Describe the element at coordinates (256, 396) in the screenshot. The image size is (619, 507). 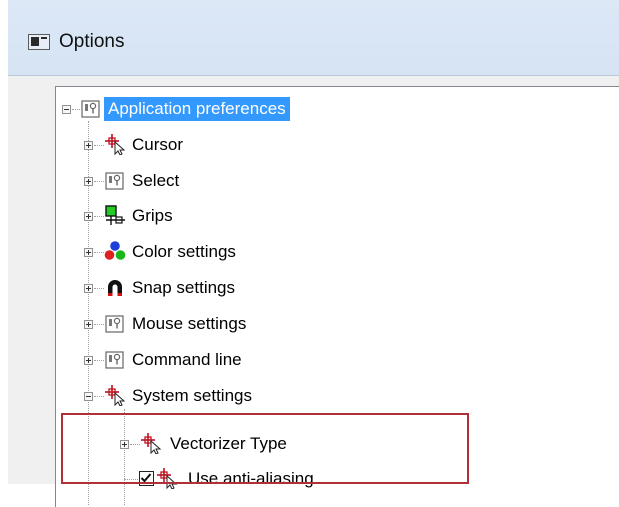
I see `tree-node-system-settings: System settings` at that location.